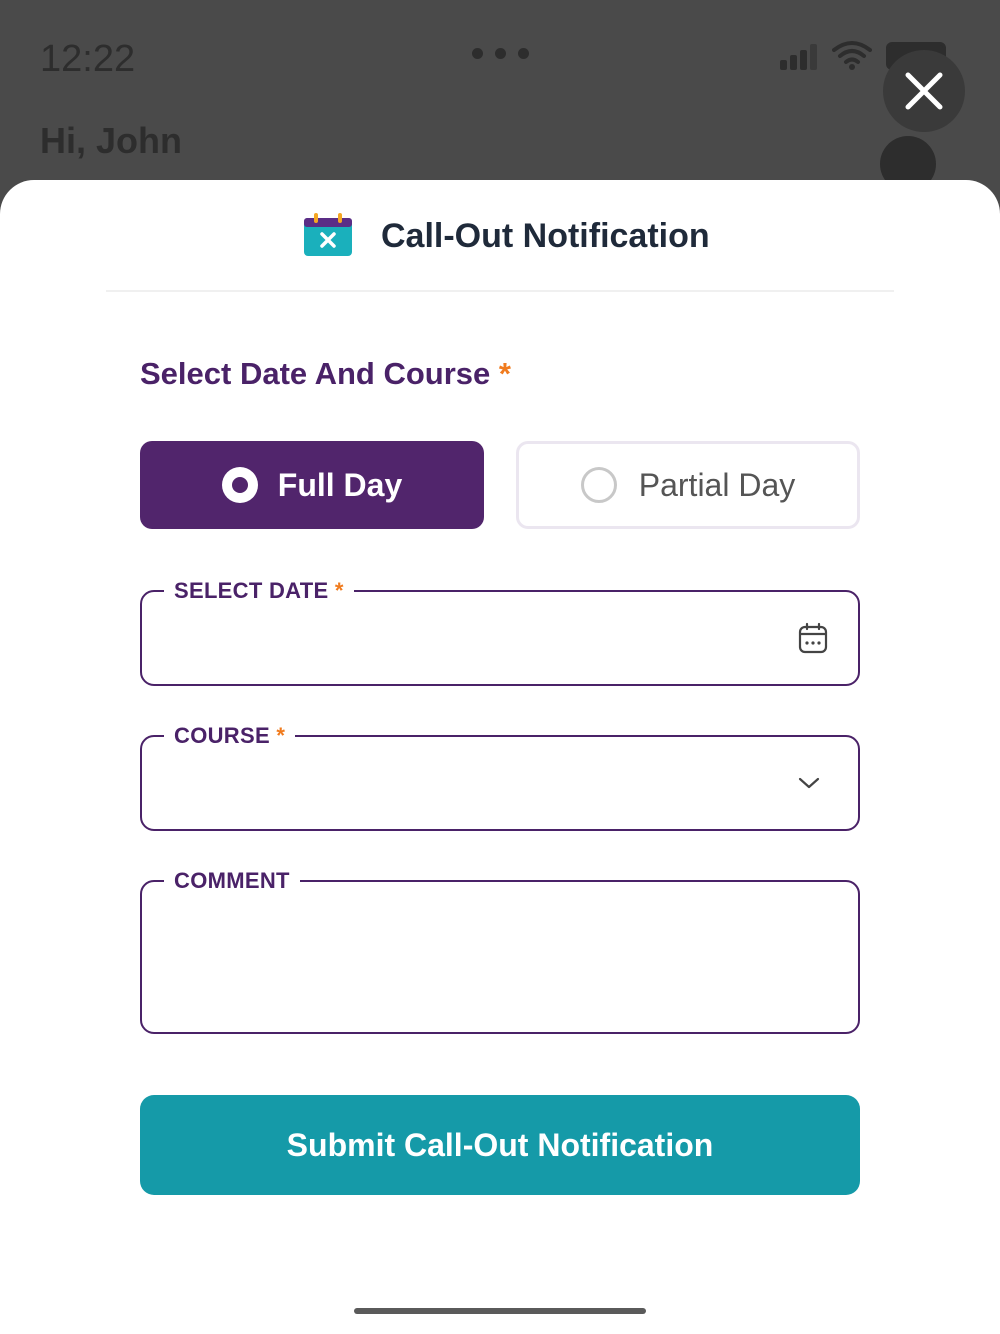 The width and height of the screenshot is (1000, 1334). What do you see at coordinates (598, 485) in the screenshot?
I see `radio-unselected-icon` at bounding box center [598, 485].